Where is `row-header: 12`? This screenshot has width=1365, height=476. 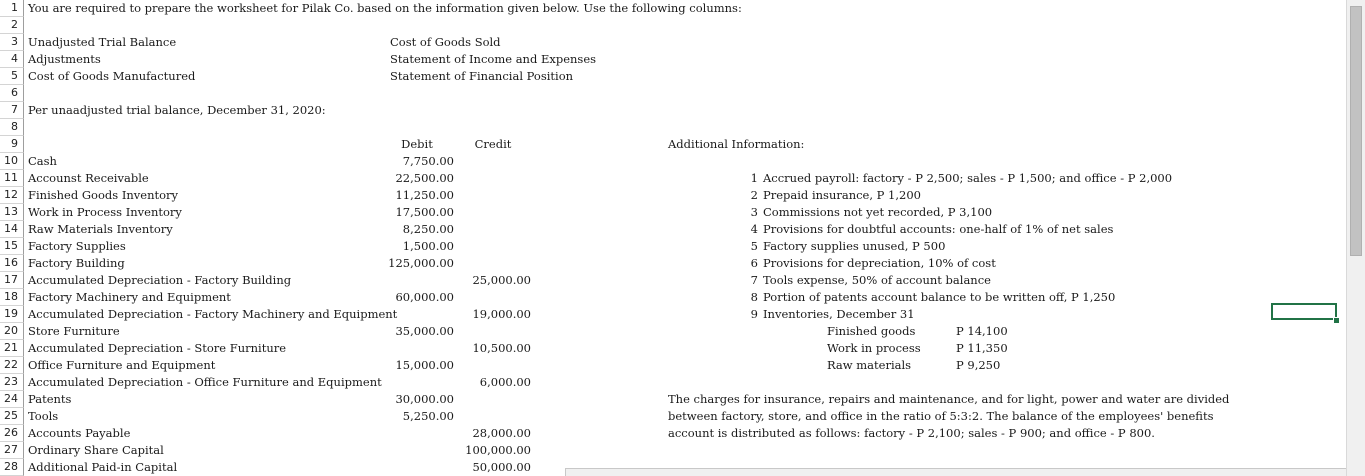
row-header: 12 is located at coordinates (12, 195).